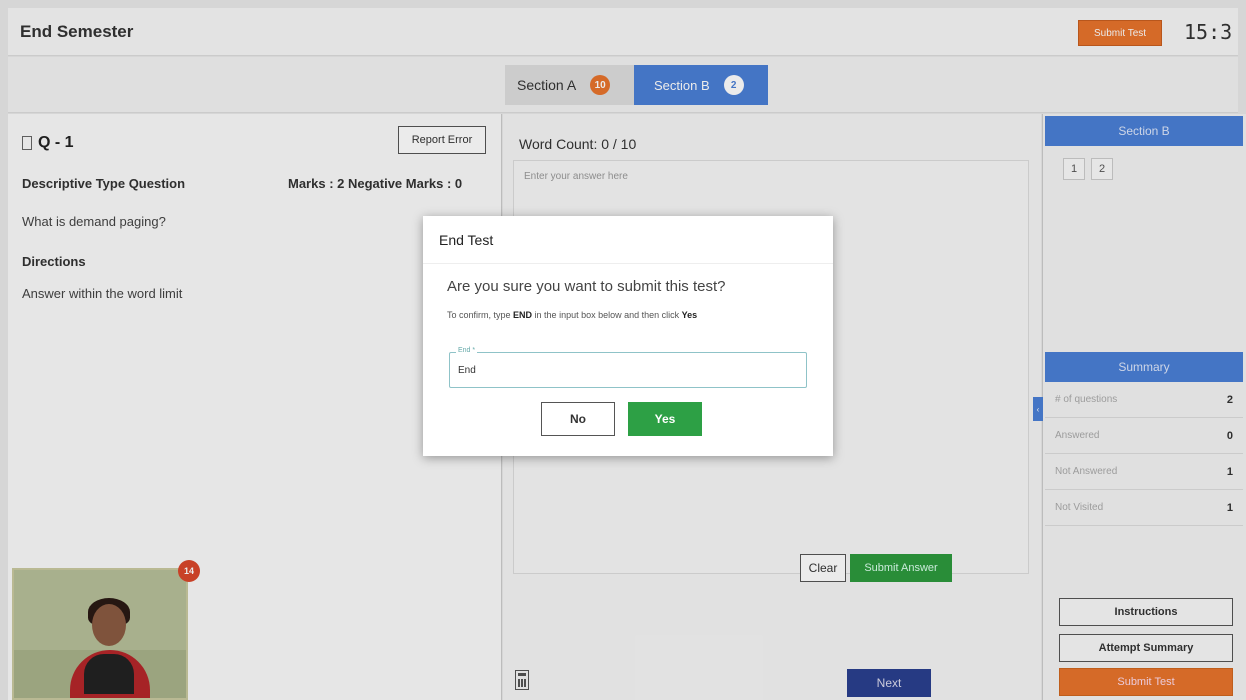  What do you see at coordinates (628, 240) in the screenshot?
I see `dialog-title: End Test` at bounding box center [628, 240].